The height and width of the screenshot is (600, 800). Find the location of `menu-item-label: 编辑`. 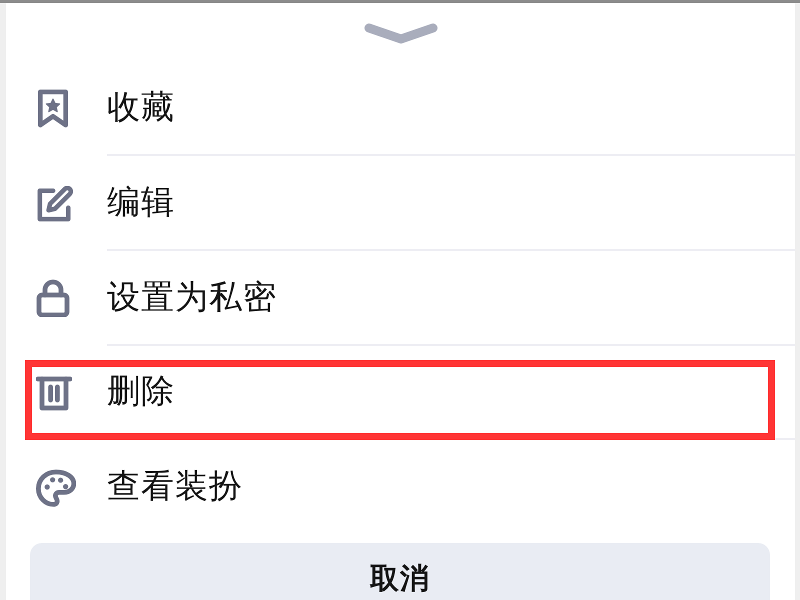

menu-item-label: 编辑 is located at coordinates (141, 202).